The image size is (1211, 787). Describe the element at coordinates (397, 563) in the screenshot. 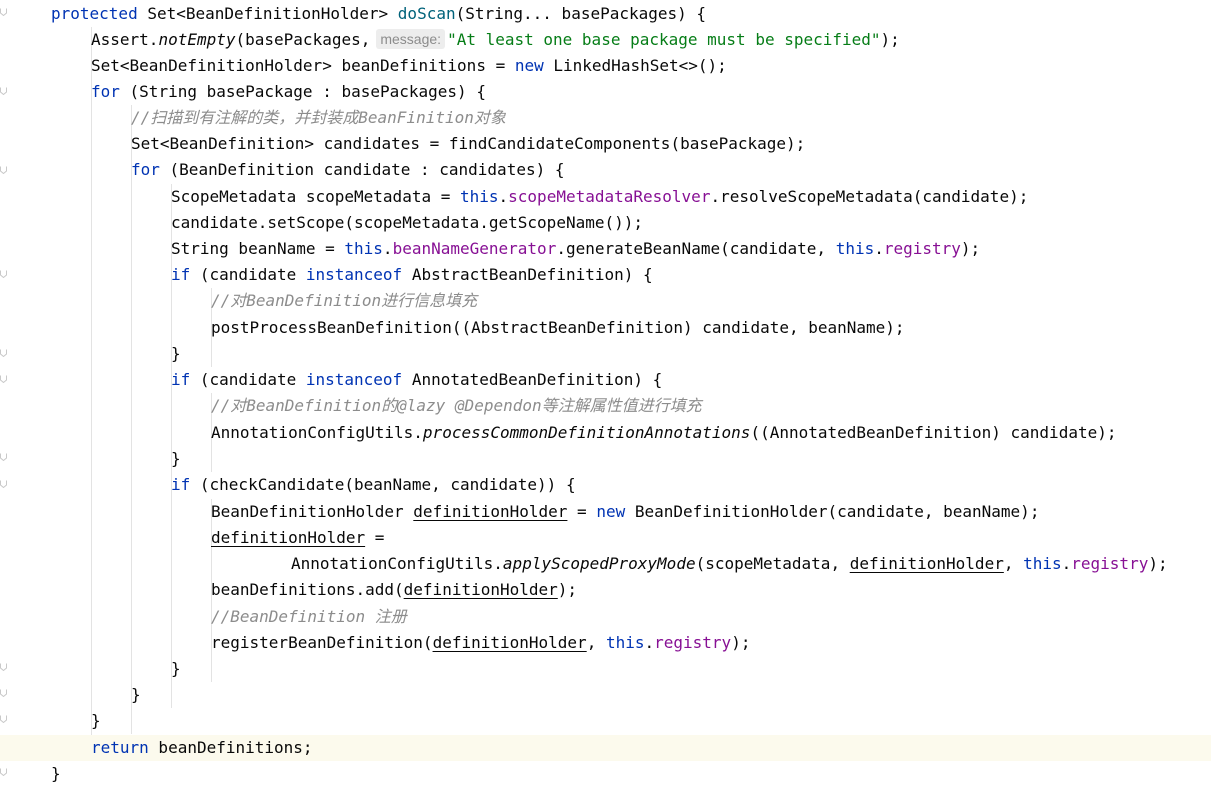

I see `code-token: AnnotationConfigUtils.` at that location.